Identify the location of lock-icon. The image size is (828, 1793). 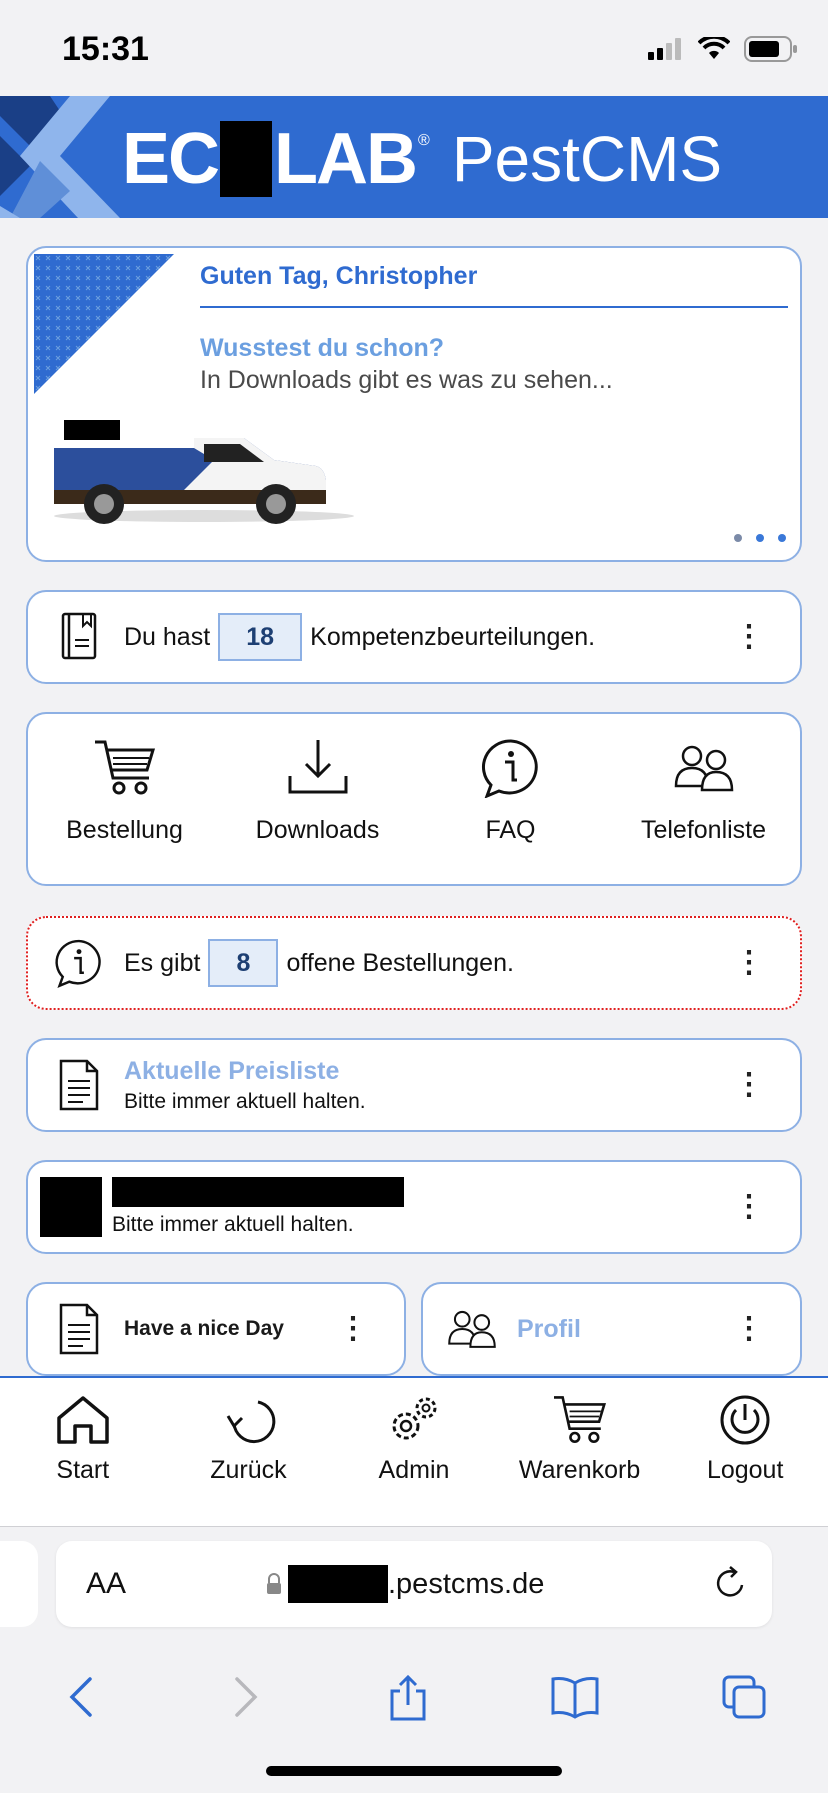
(274, 1583).